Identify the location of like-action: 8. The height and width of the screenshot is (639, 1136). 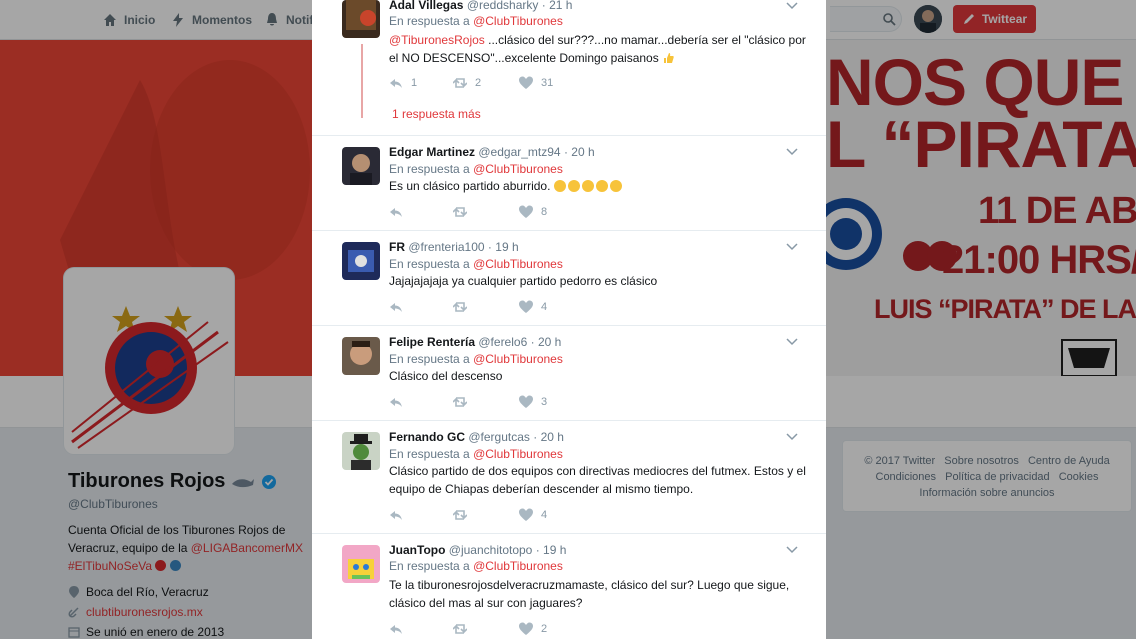
(533, 212).